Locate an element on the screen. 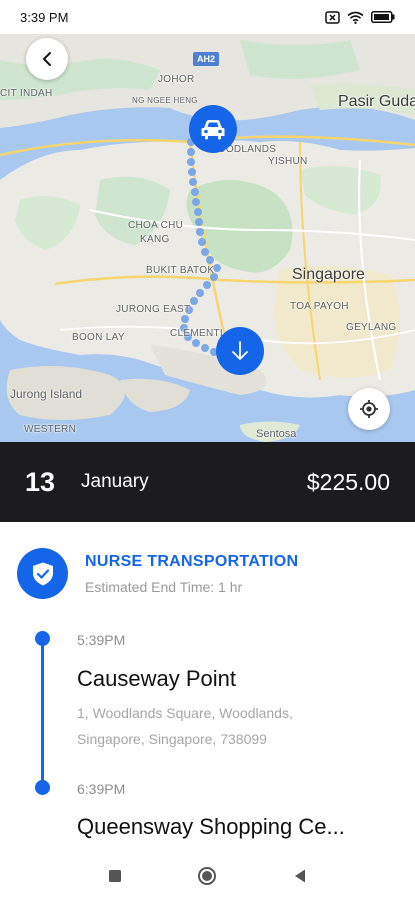  pickup-marker is located at coordinates (213, 129).